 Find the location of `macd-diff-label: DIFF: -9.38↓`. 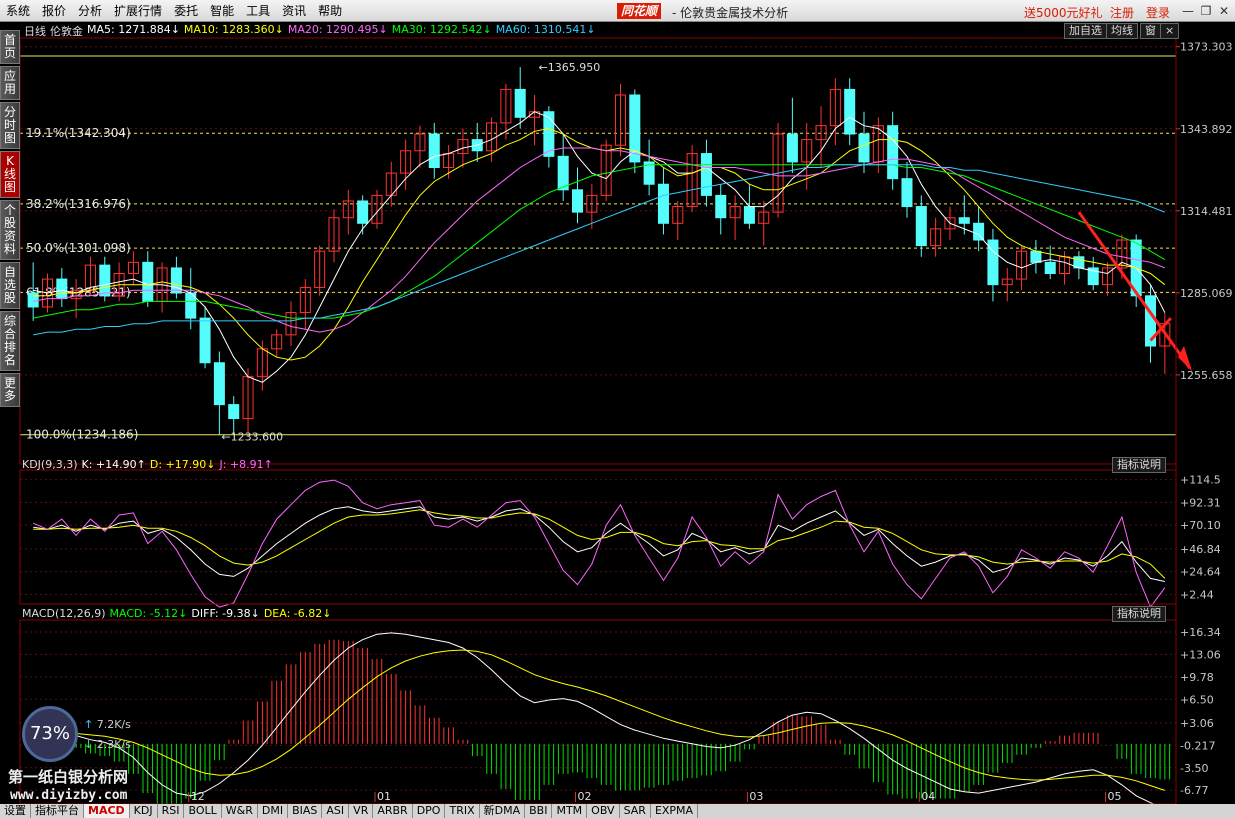

macd-diff-label: DIFF: -9.38↓ is located at coordinates (225, 613).